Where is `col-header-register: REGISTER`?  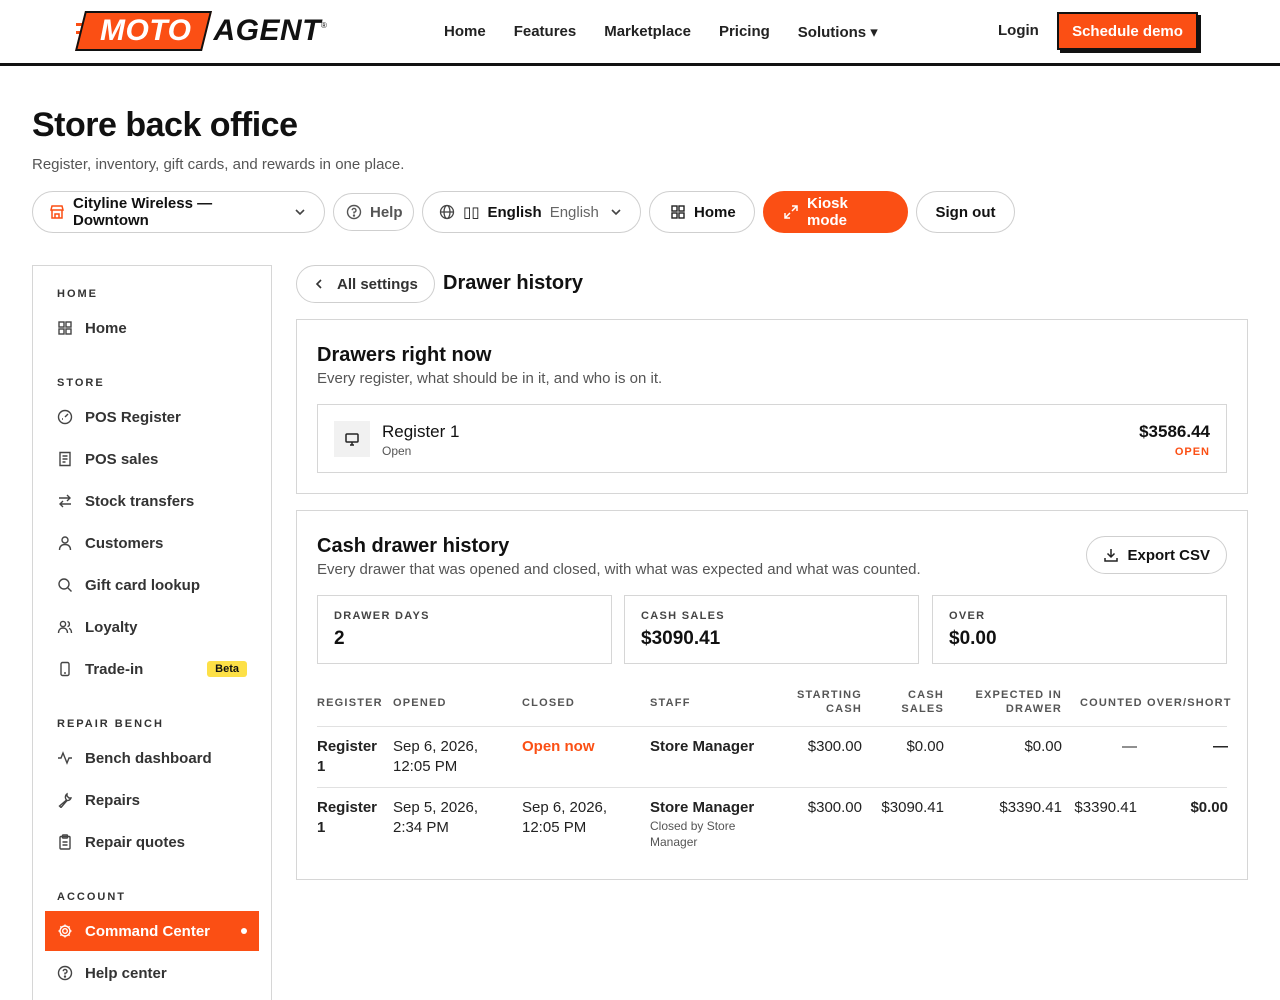
col-header-register: REGISTER is located at coordinates (350, 703).